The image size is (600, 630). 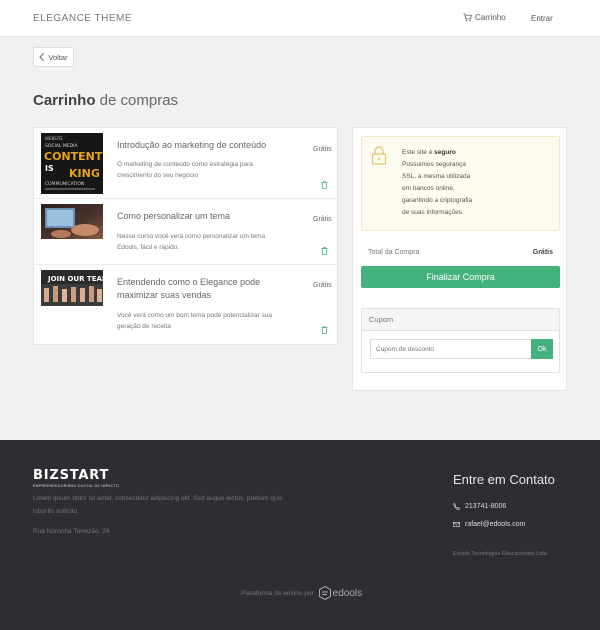 I want to click on logo-main: BIZSTART, so click(x=71, y=475).